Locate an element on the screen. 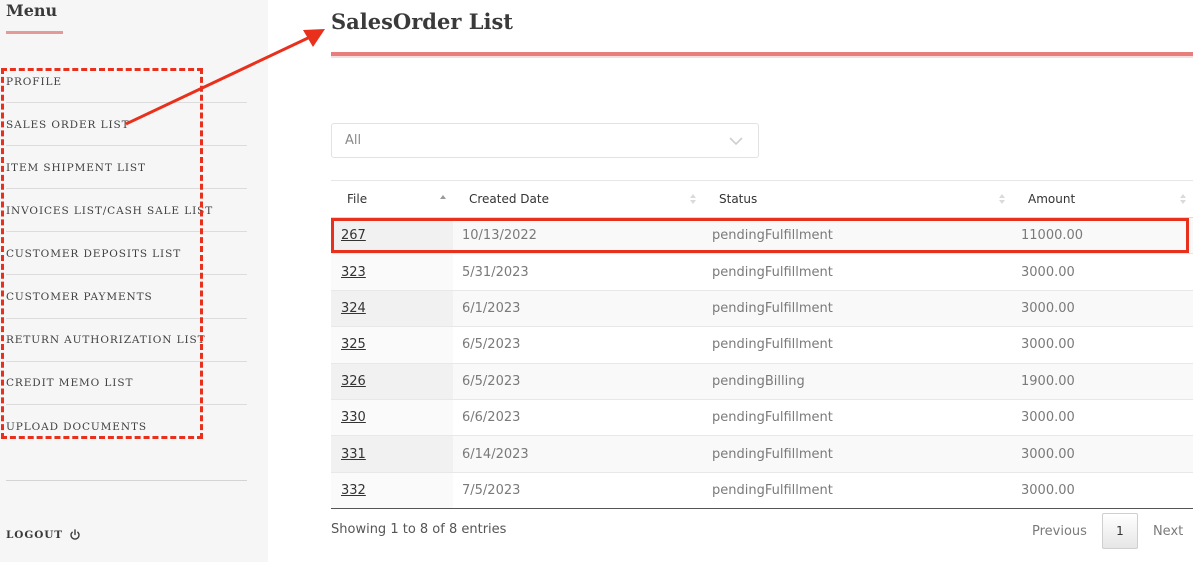 The image size is (1200, 562). status-filter-value: All is located at coordinates (353, 140).